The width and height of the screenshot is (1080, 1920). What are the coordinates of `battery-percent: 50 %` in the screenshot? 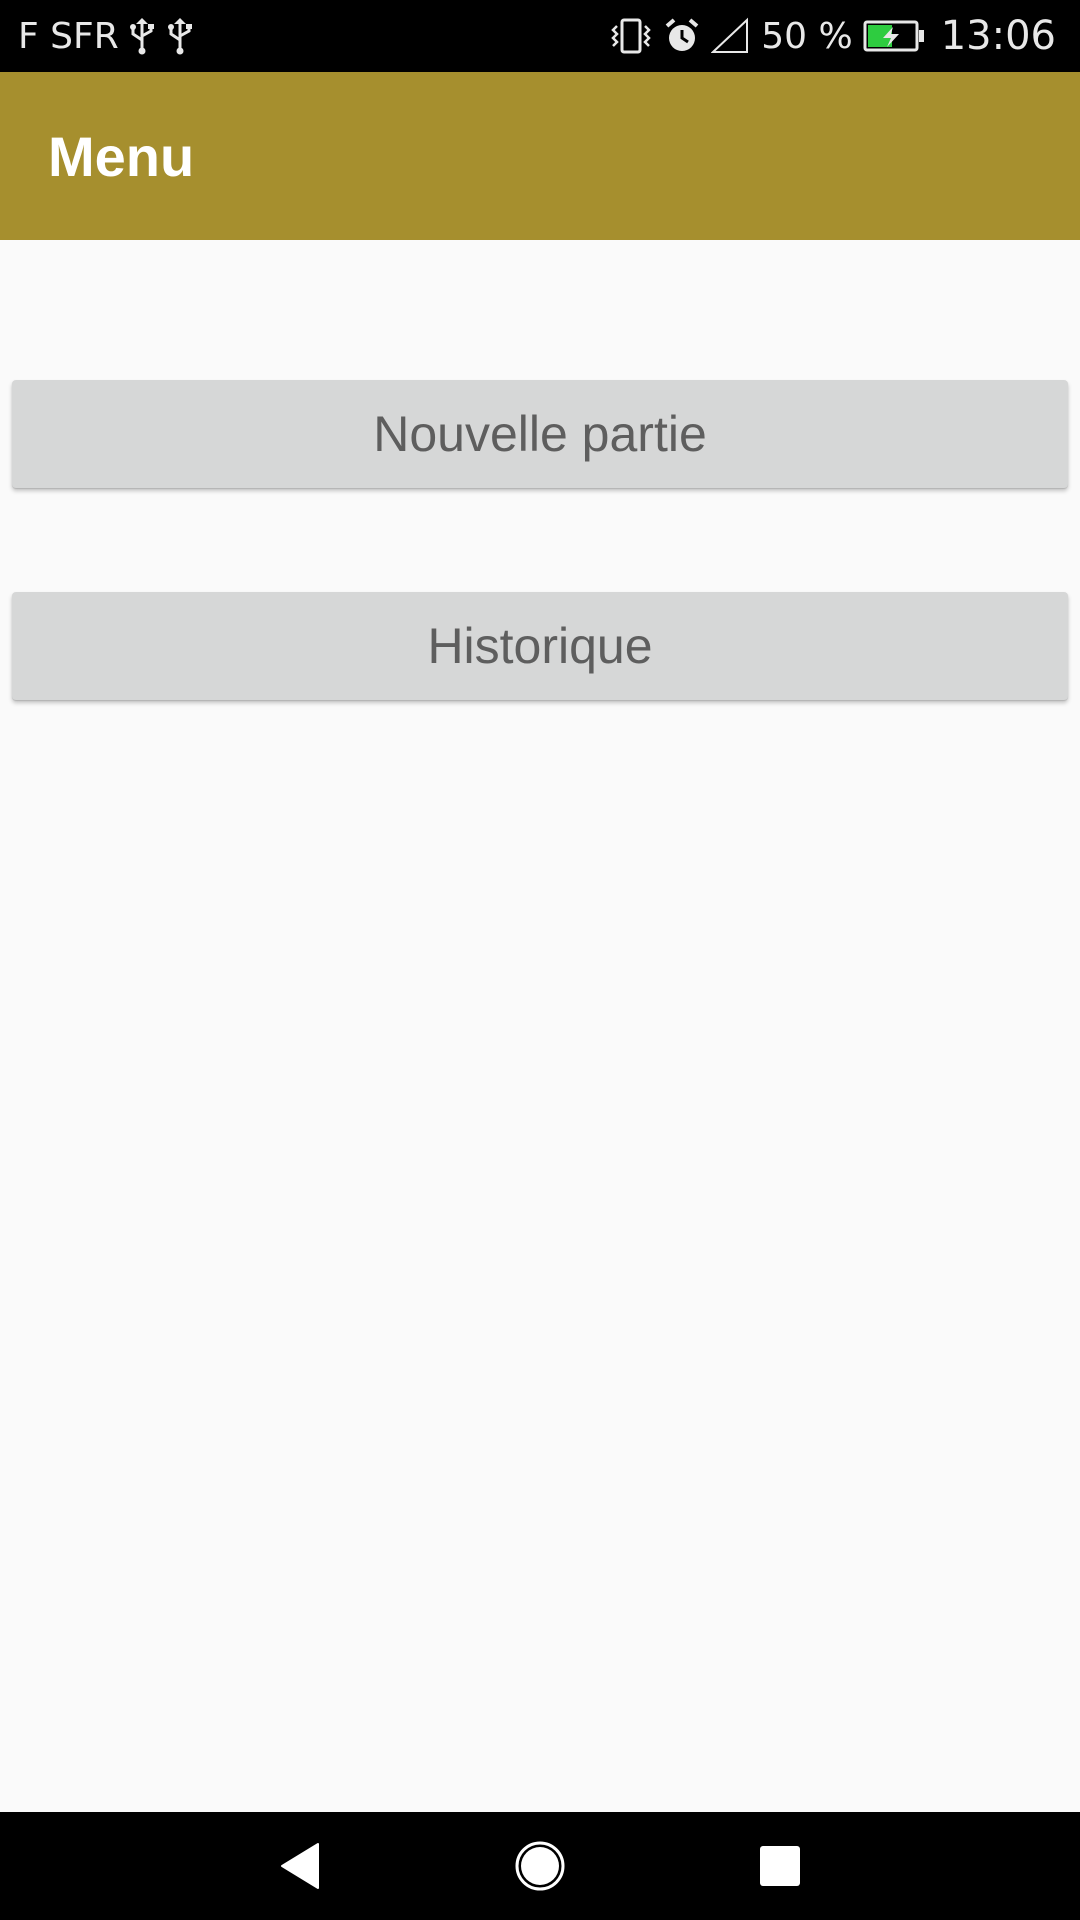 It's located at (807, 36).